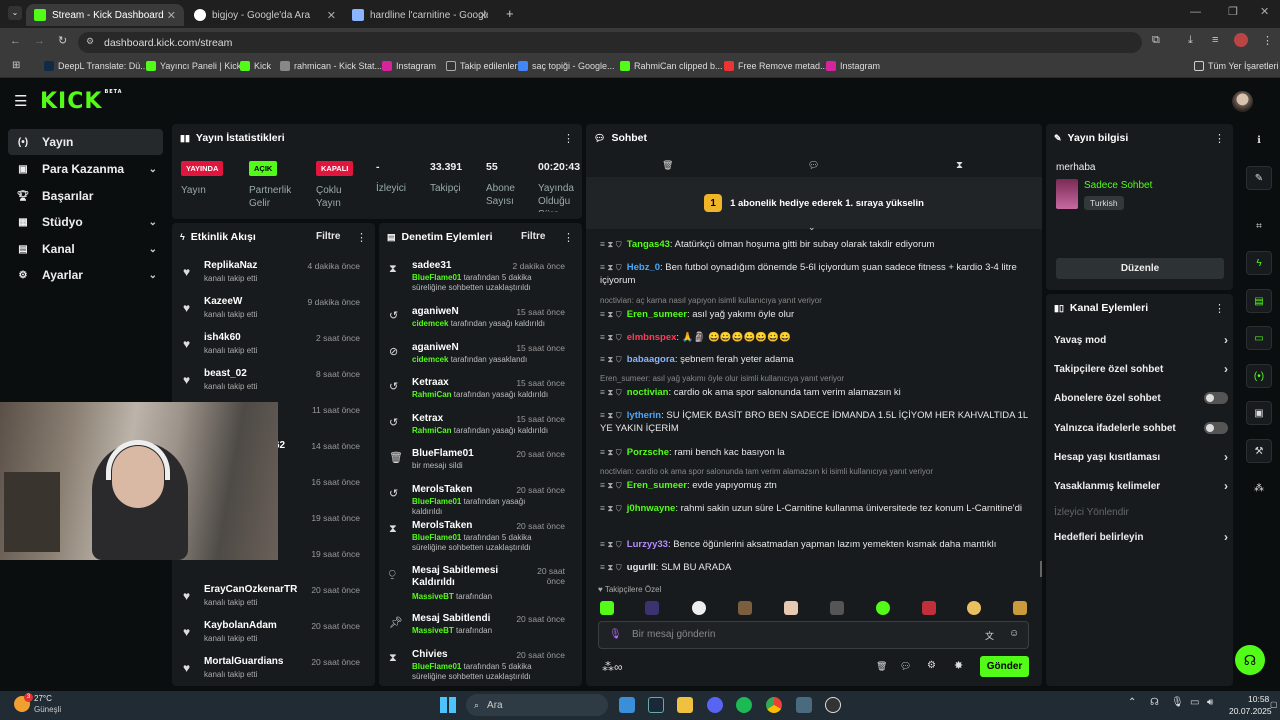  I want to click on forward-icon: →, so click(39, 41).